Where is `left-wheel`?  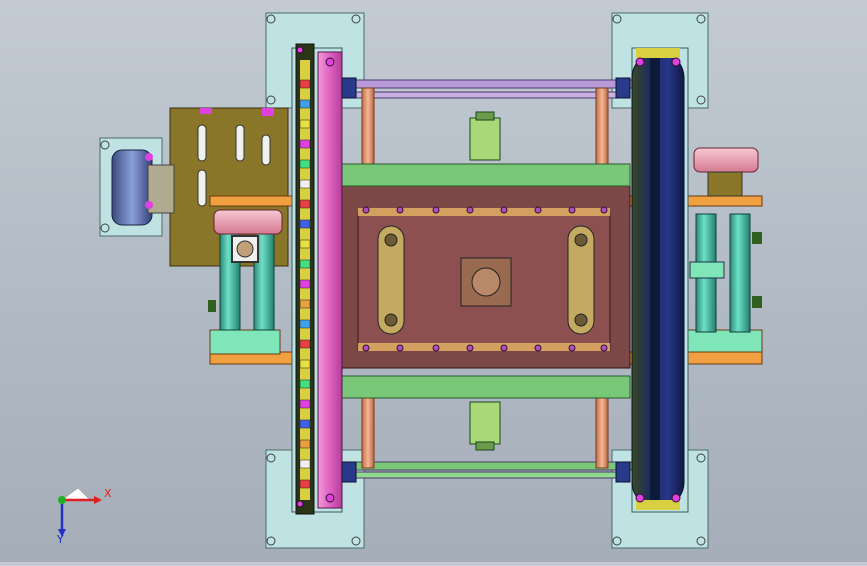
left-wheel is located at coordinates (317, 279).